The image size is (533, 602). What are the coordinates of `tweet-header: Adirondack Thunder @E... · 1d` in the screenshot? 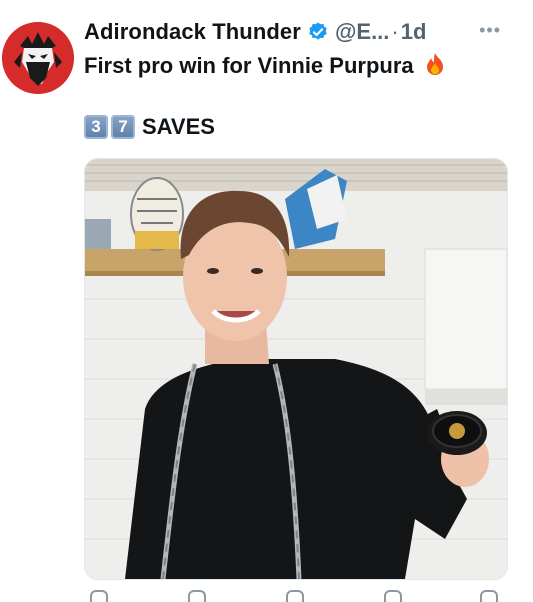 It's located at (305, 32).